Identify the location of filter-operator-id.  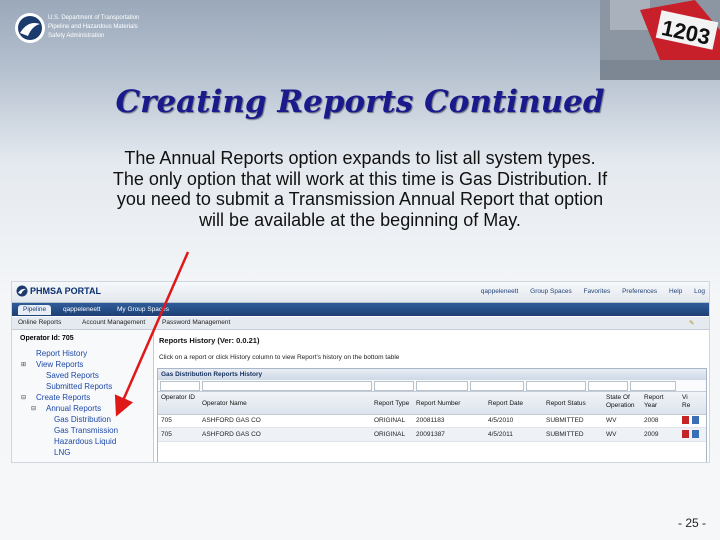
(180, 386).